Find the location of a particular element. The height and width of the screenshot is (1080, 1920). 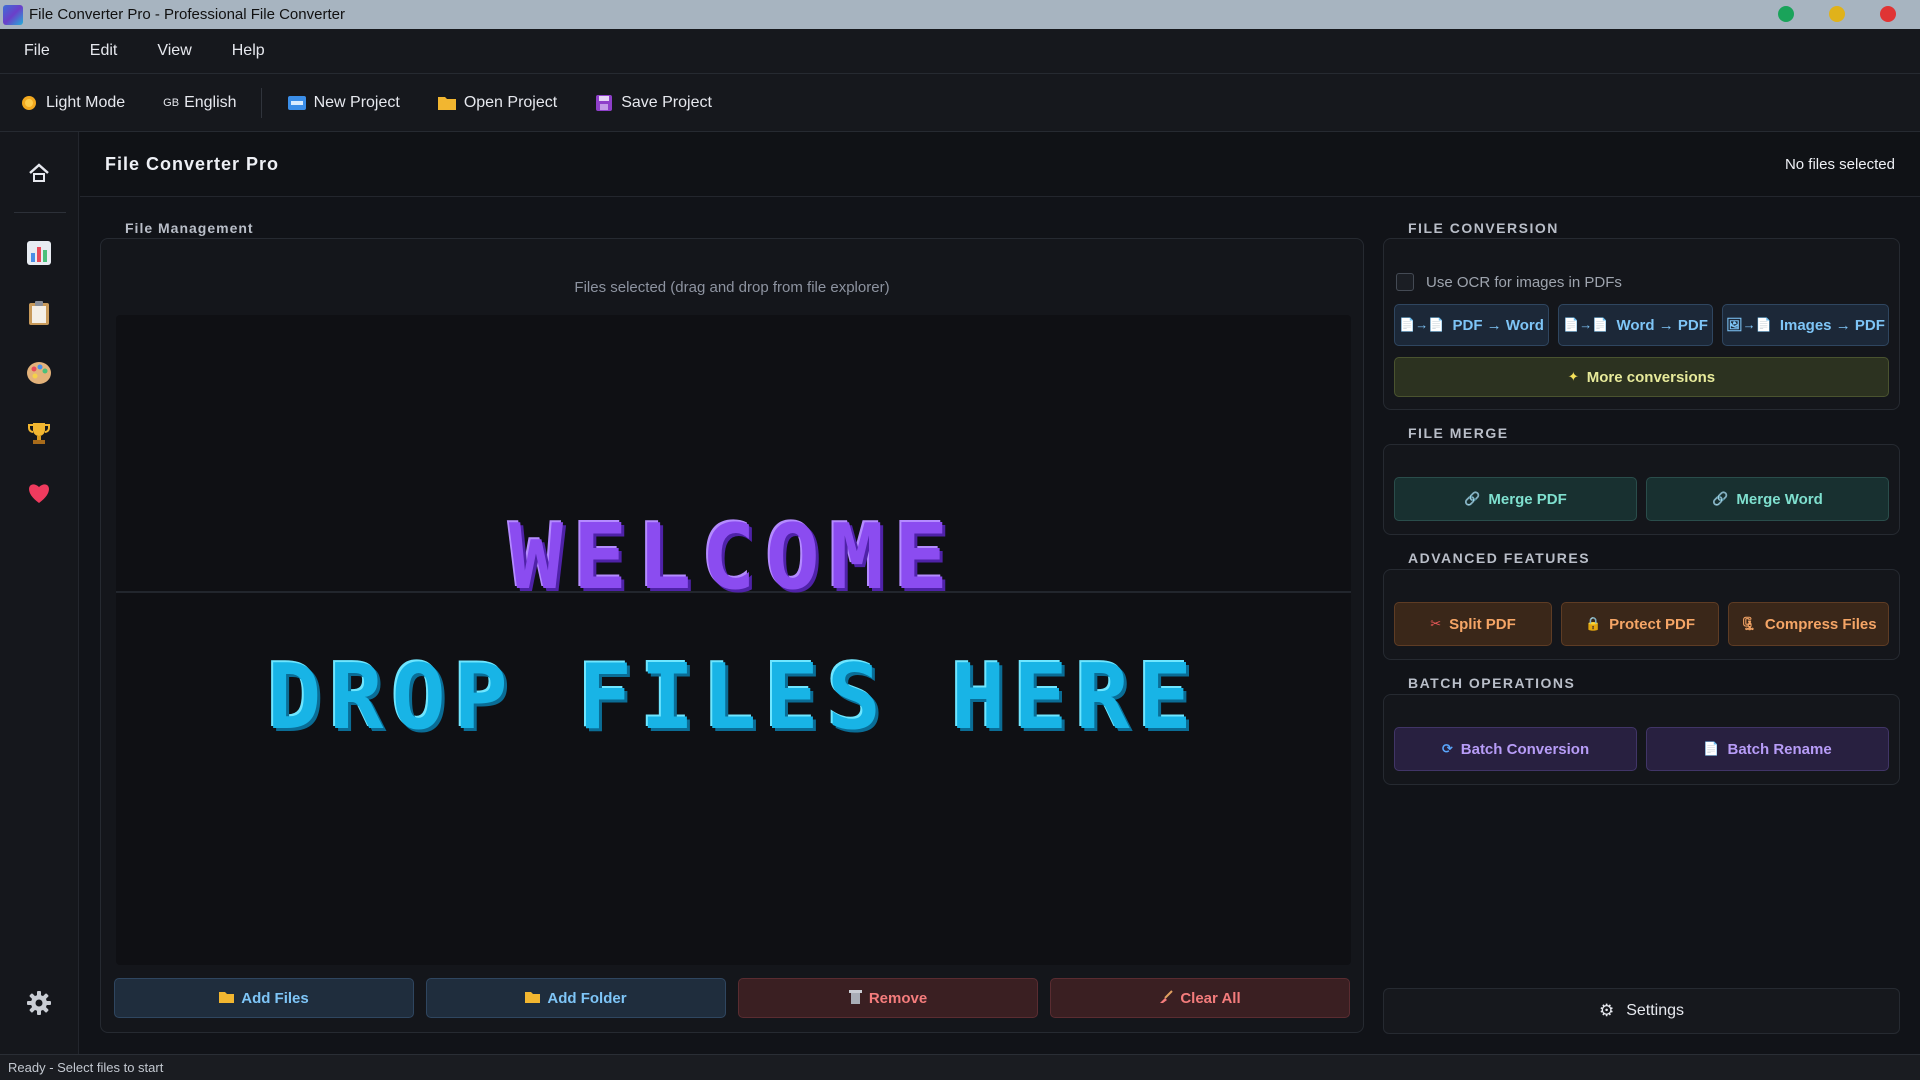

open-project-label: Open Project is located at coordinates (510, 102).